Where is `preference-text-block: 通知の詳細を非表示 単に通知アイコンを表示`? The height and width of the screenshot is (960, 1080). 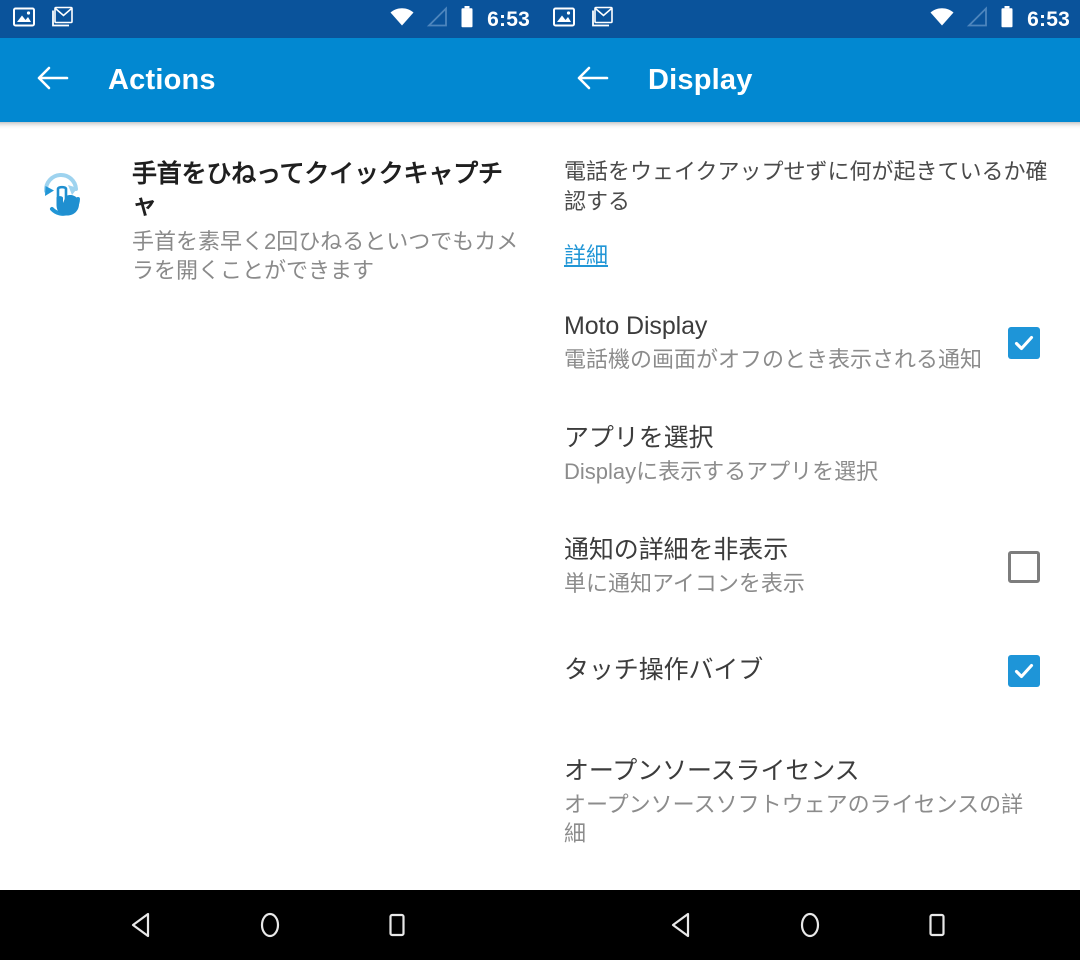 preference-text-block: 通知の詳細を非表示 単に通知アイコンを表示 is located at coordinates (786, 567).